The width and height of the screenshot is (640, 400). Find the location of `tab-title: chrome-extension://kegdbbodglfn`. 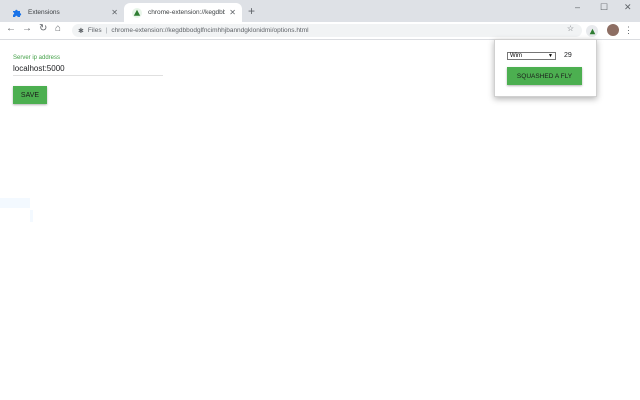

tab-title: chrome-extension://kegdbbodglfn is located at coordinates (187, 12).